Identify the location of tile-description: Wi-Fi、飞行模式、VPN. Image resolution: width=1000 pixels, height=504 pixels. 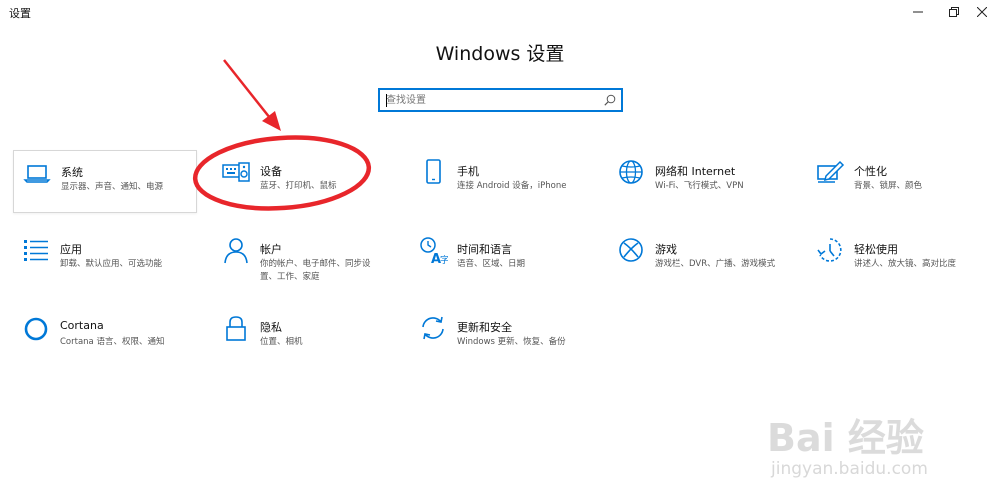
(699, 186).